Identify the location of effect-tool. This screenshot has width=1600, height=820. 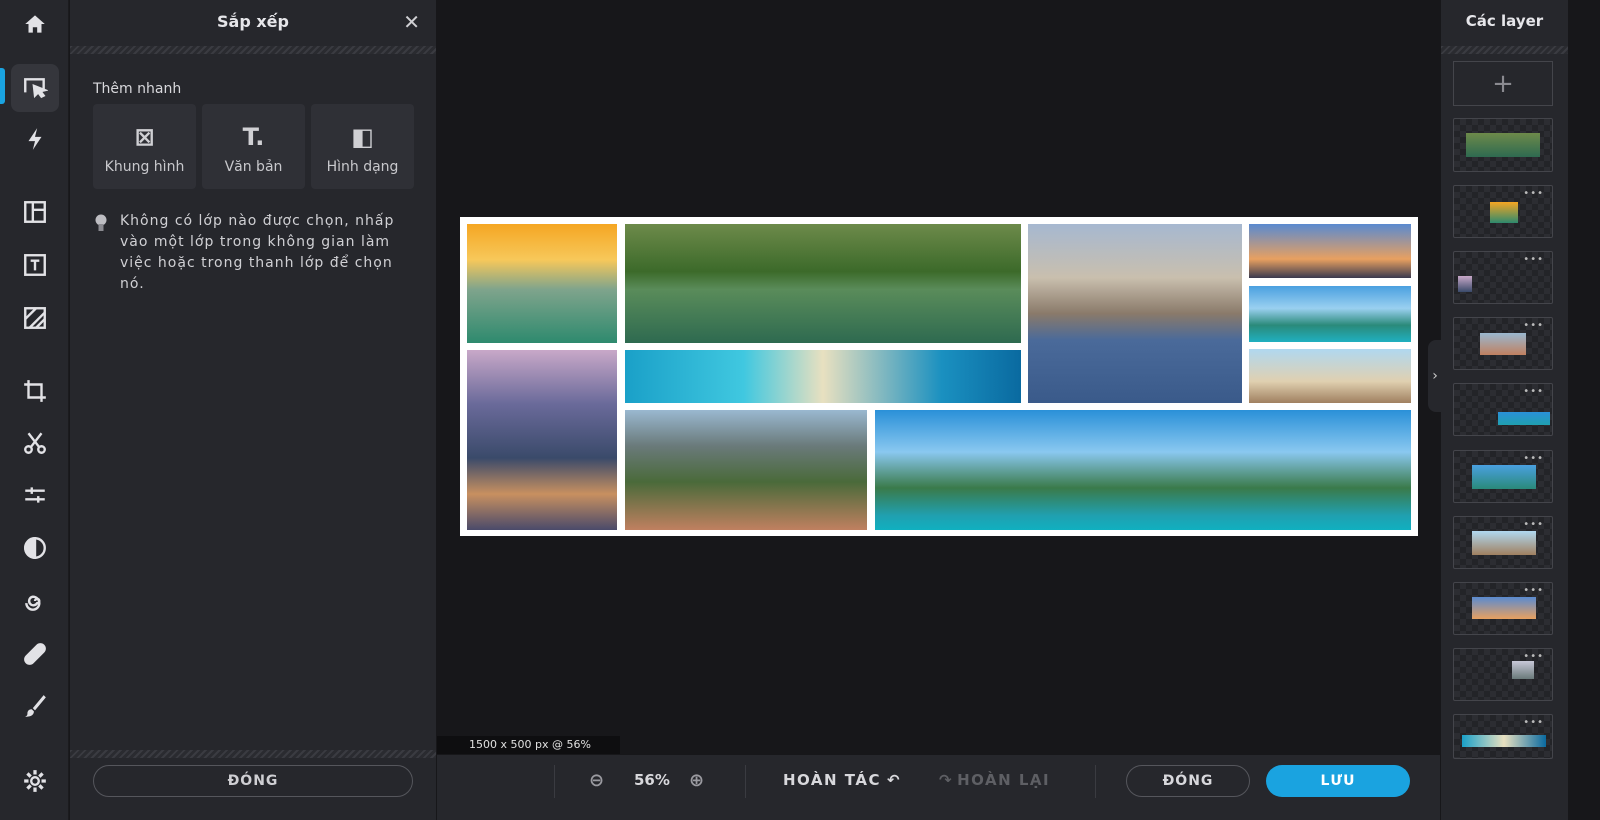
(35, 601).